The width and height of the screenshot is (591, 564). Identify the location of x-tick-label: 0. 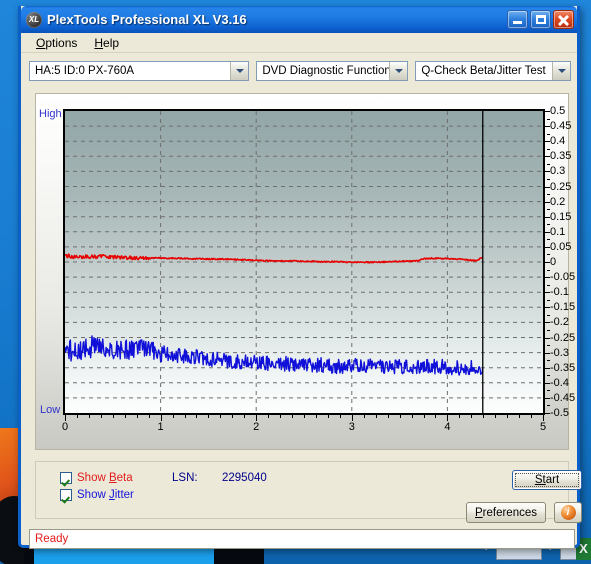
(65, 427).